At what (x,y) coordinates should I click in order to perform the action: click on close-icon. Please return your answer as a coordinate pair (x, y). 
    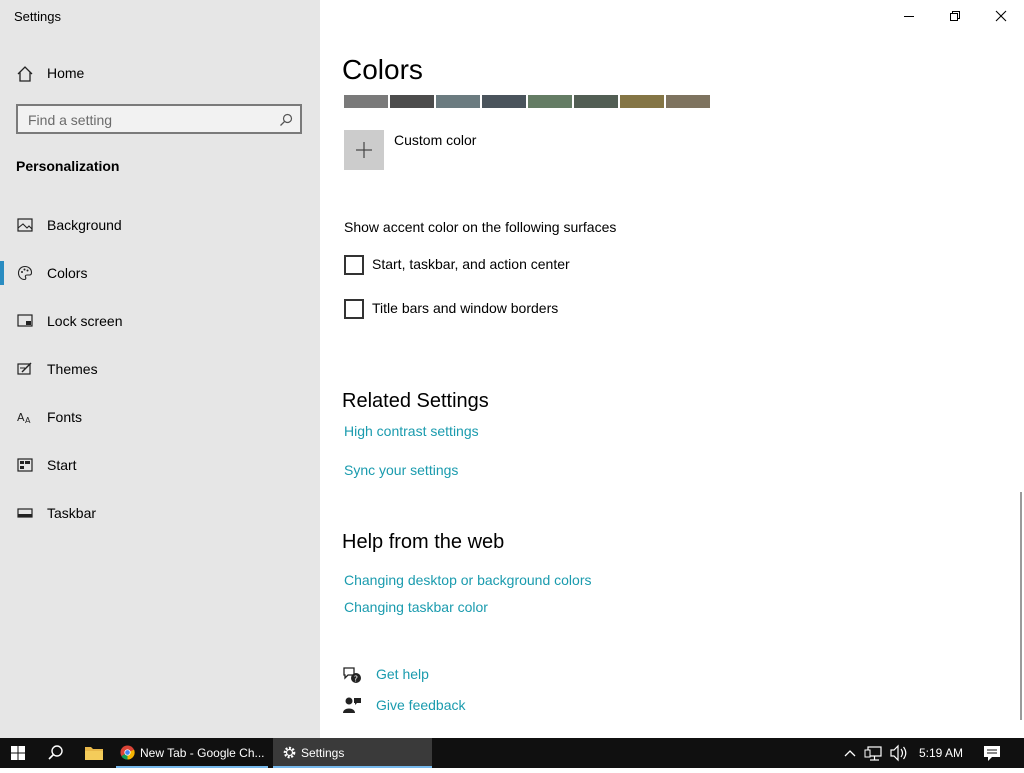
    Looking at the image, I should click on (1001, 16).